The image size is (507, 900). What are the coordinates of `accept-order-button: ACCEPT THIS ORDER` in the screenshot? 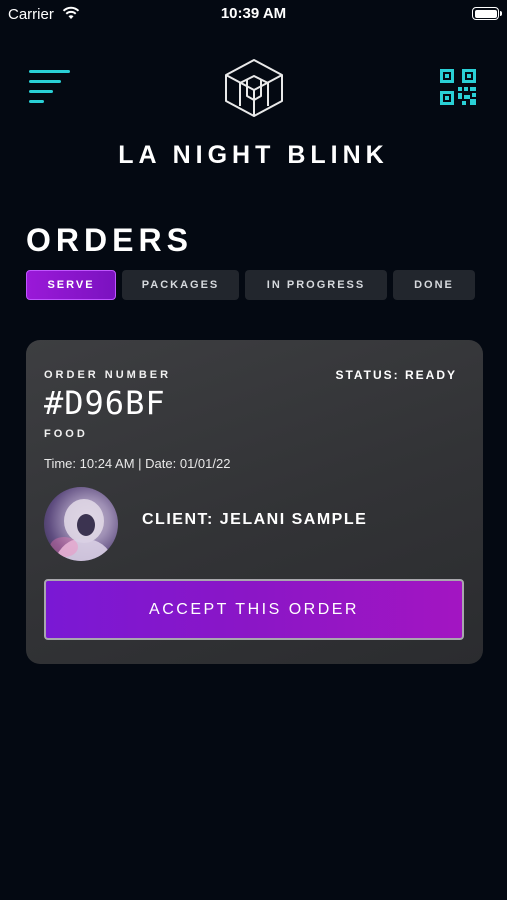 It's located at (254, 609).